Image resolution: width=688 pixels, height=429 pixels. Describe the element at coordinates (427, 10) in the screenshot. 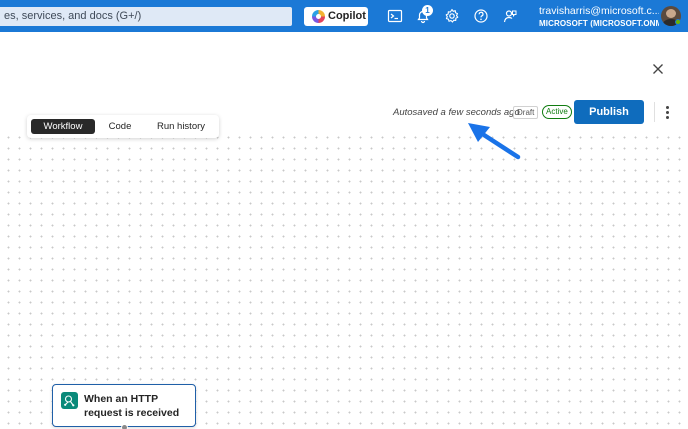

I see `notification-count-badge: 1` at that location.